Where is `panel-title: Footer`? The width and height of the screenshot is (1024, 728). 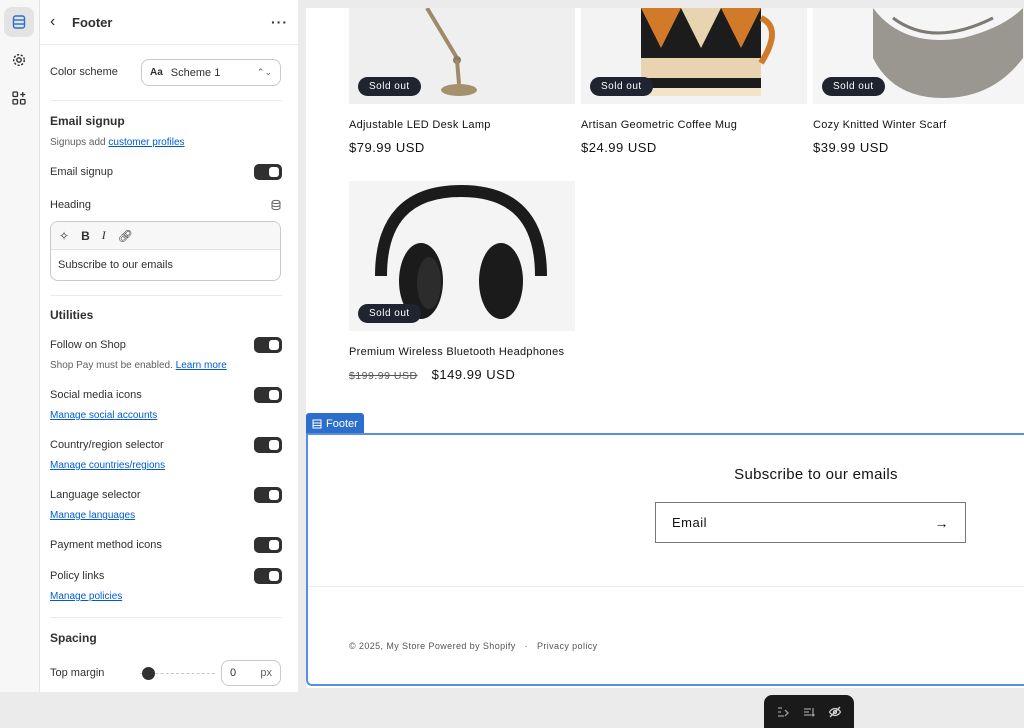 panel-title: Footer is located at coordinates (92, 22).